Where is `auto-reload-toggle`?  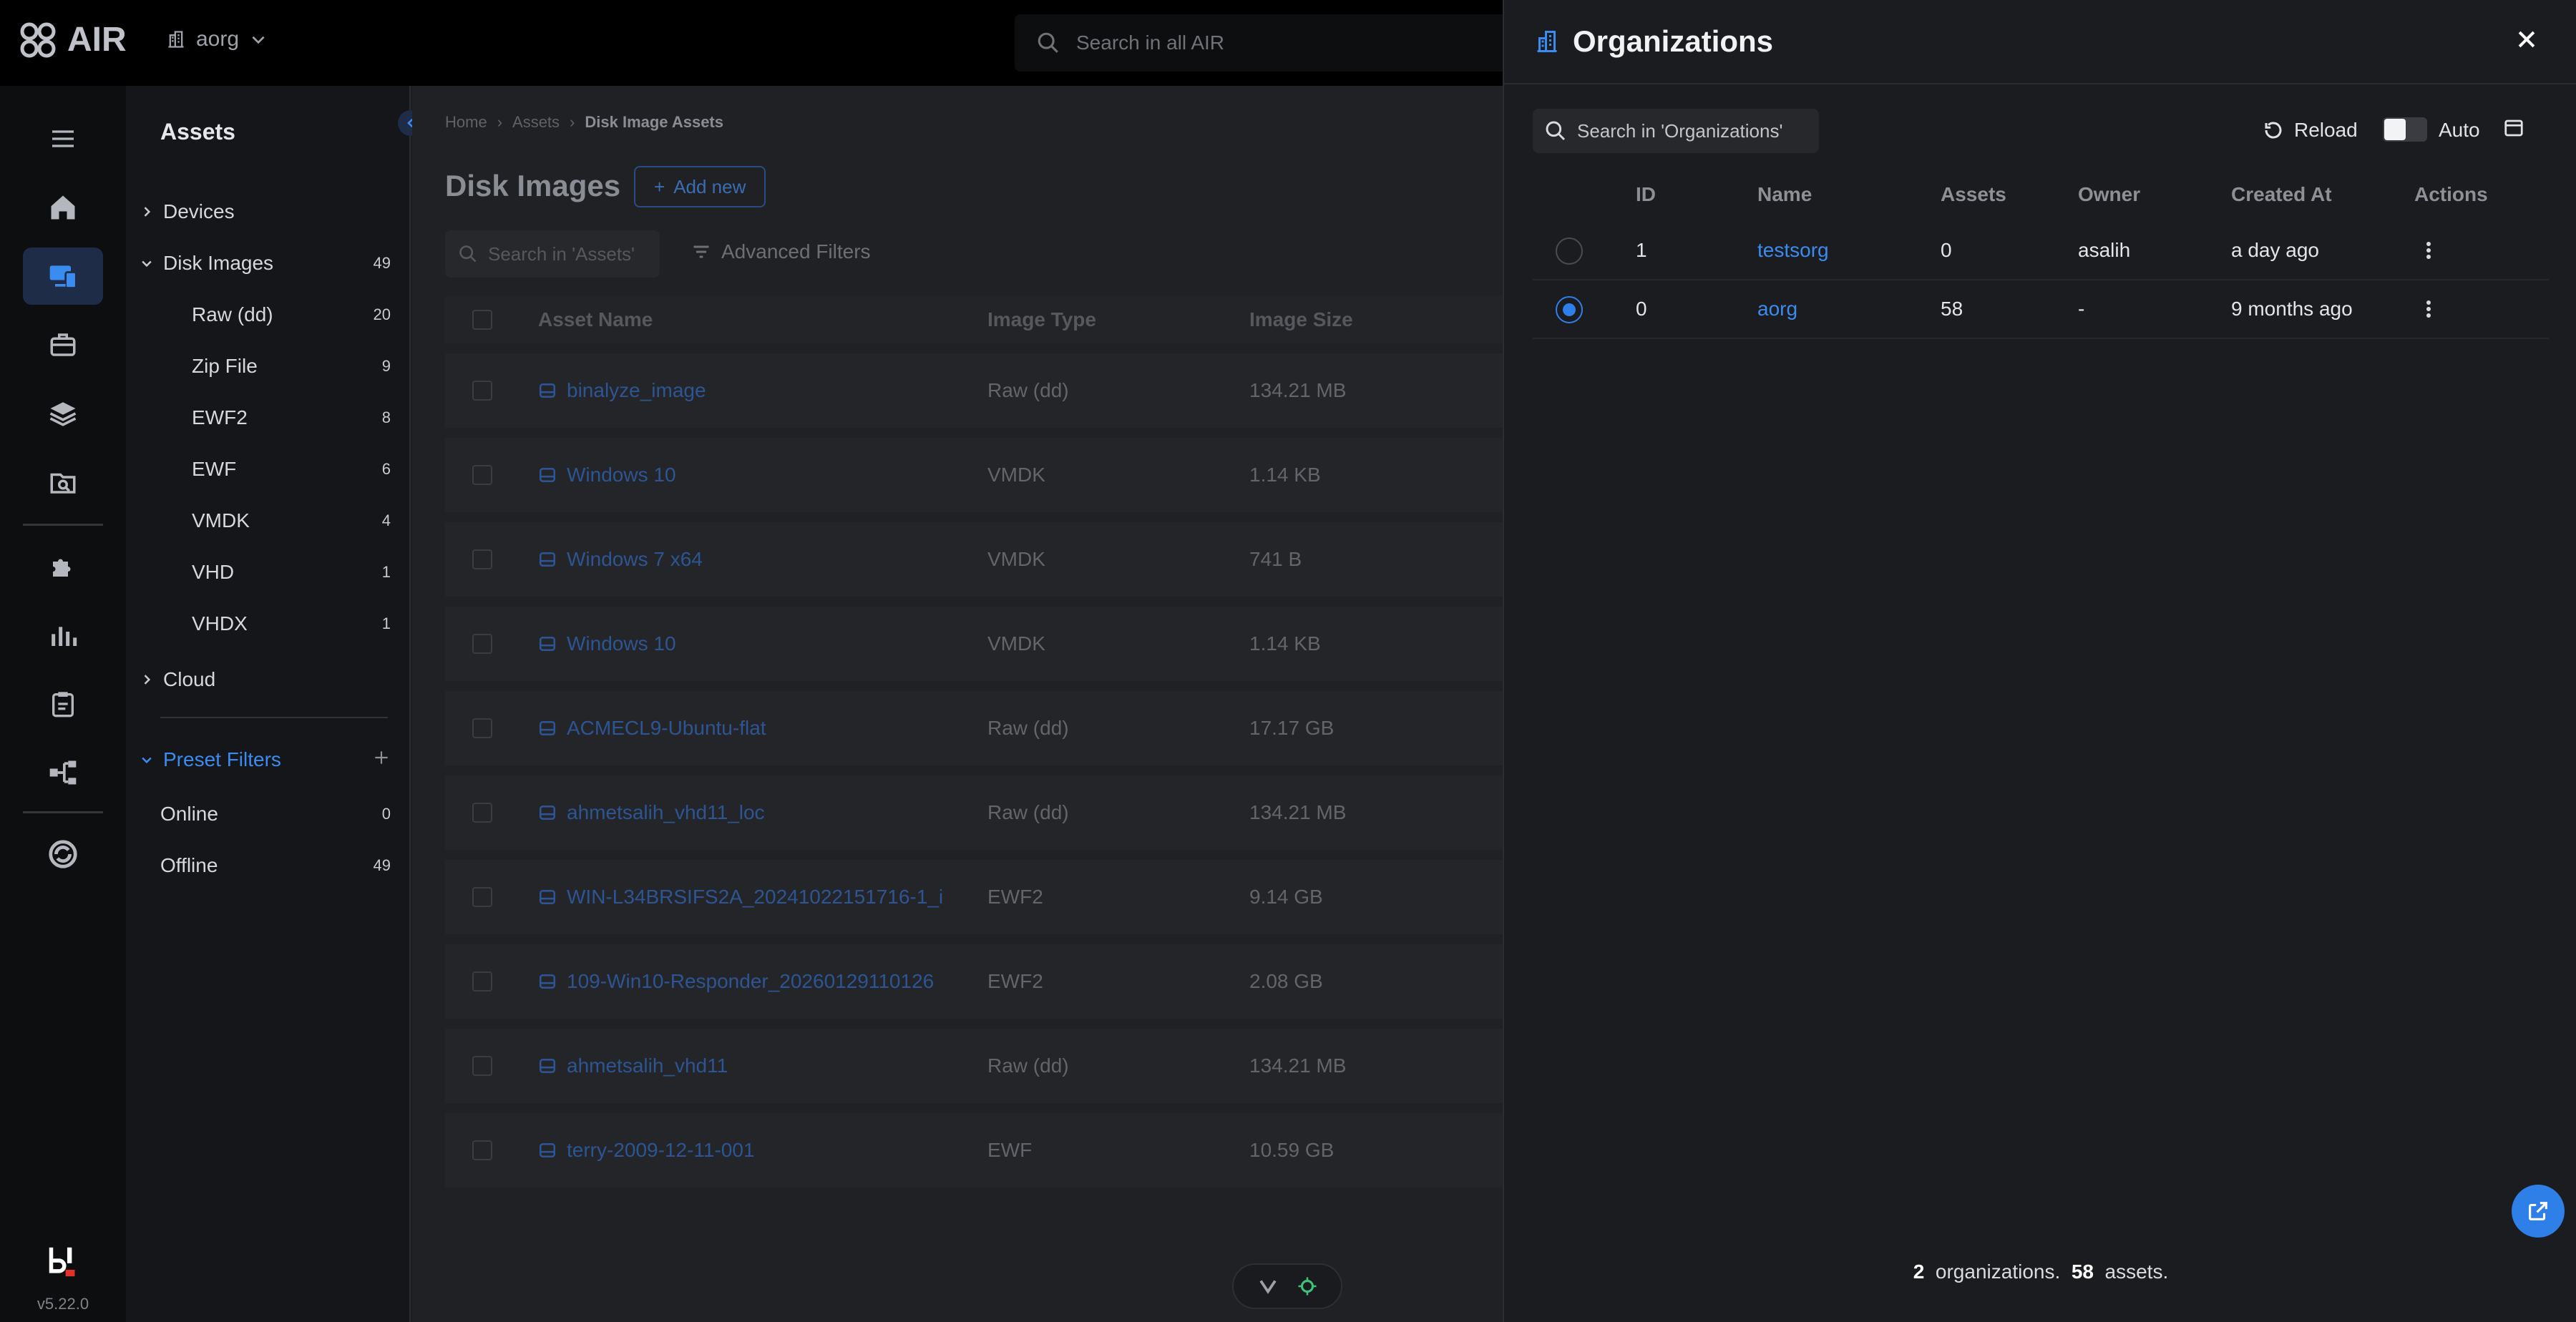 auto-reload-toggle is located at coordinates (2405, 129).